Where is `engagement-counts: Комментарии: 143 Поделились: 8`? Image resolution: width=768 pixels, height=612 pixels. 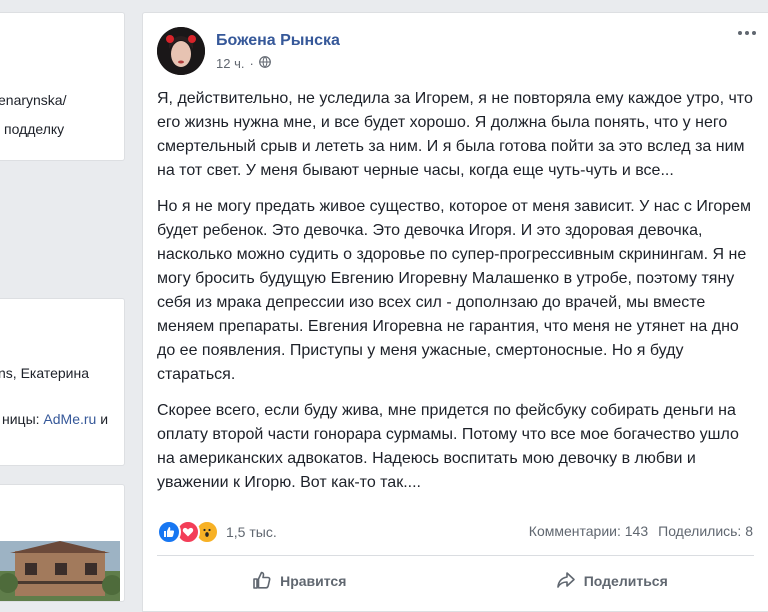
engagement-counts: Комментарии: 143 Поделились: 8 is located at coordinates (641, 531).